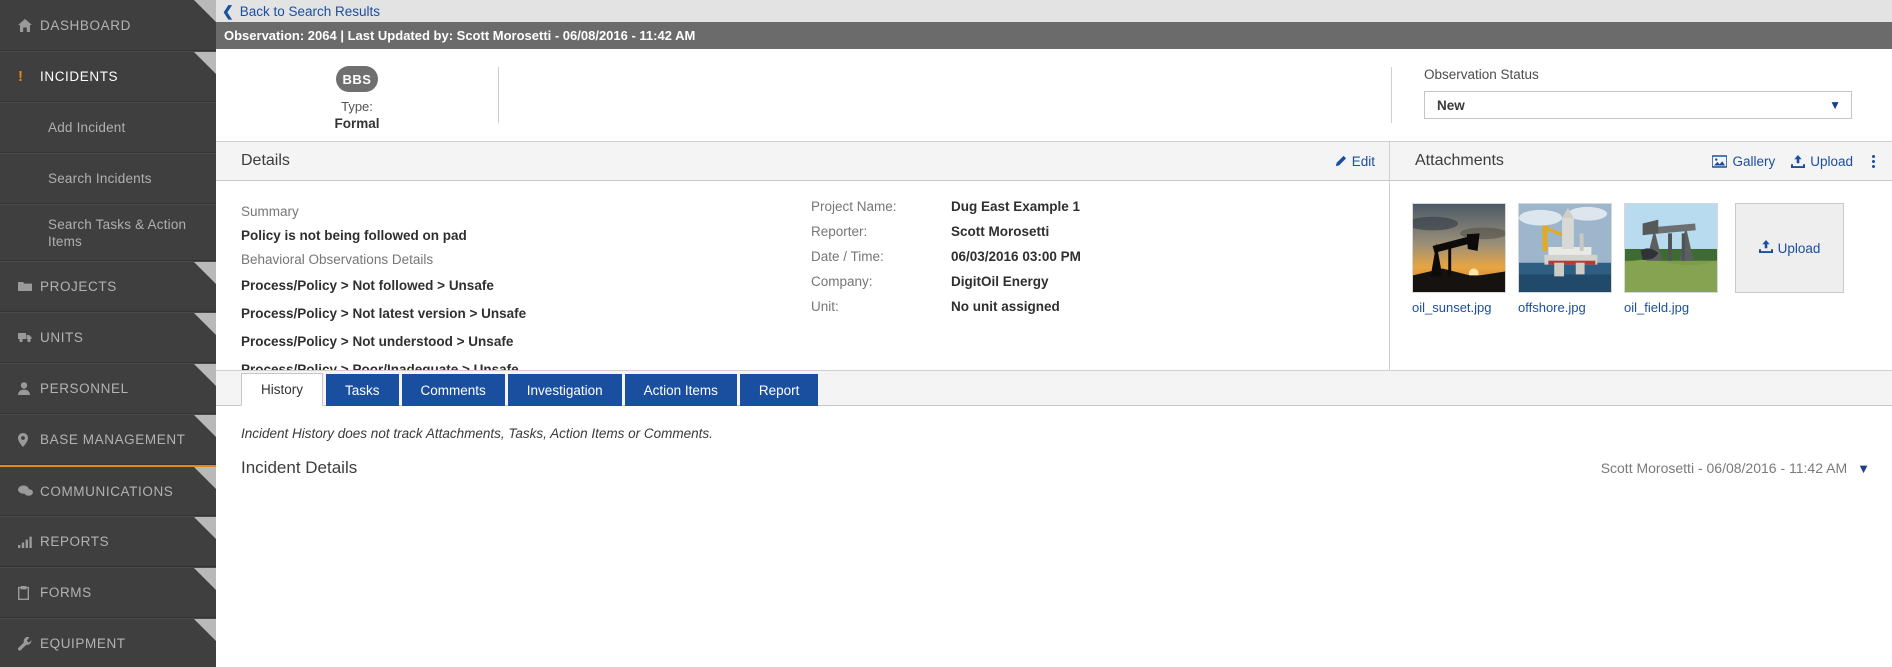 This screenshot has width=1892, height=667. What do you see at coordinates (1720, 161) in the screenshot?
I see `image-icon` at bounding box center [1720, 161].